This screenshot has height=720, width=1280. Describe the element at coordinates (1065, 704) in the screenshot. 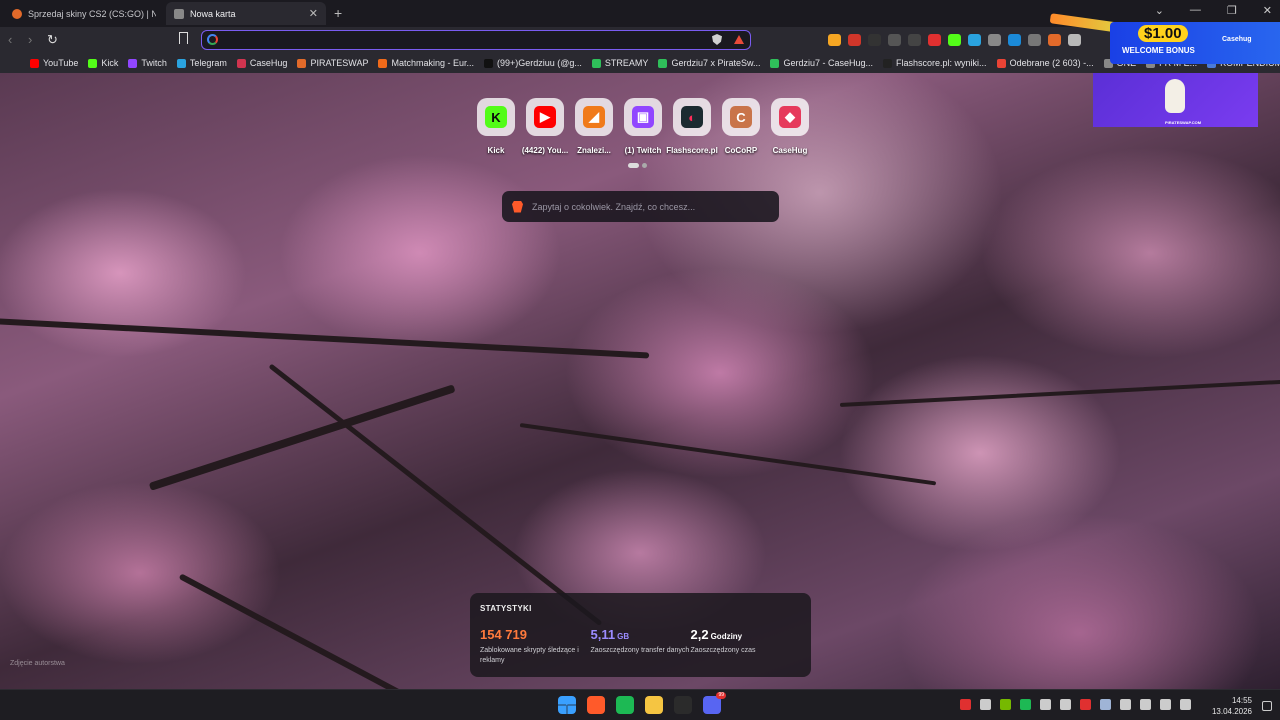

I see `usb-icon` at that location.